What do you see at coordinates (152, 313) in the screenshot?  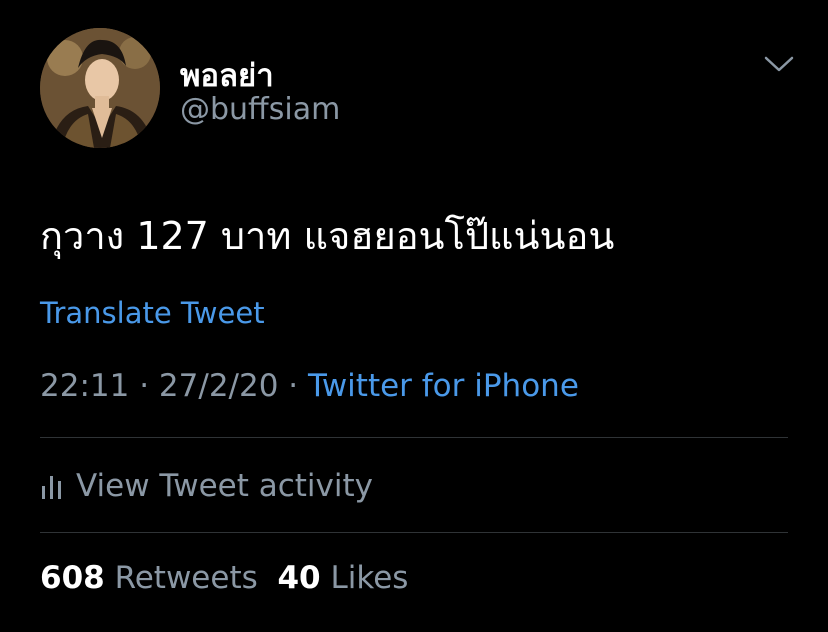 I see `translate-tweet-link: Translate Tweet` at bounding box center [152, 313].